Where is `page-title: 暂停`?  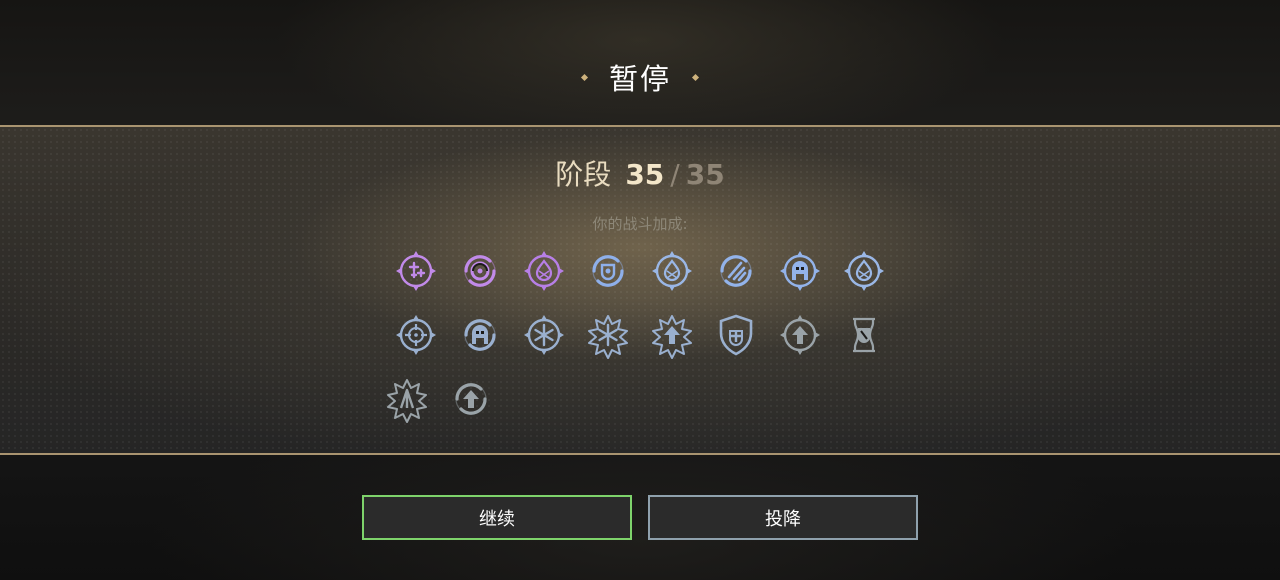 page-title: 暂停 is located at coordinates (639, 79).